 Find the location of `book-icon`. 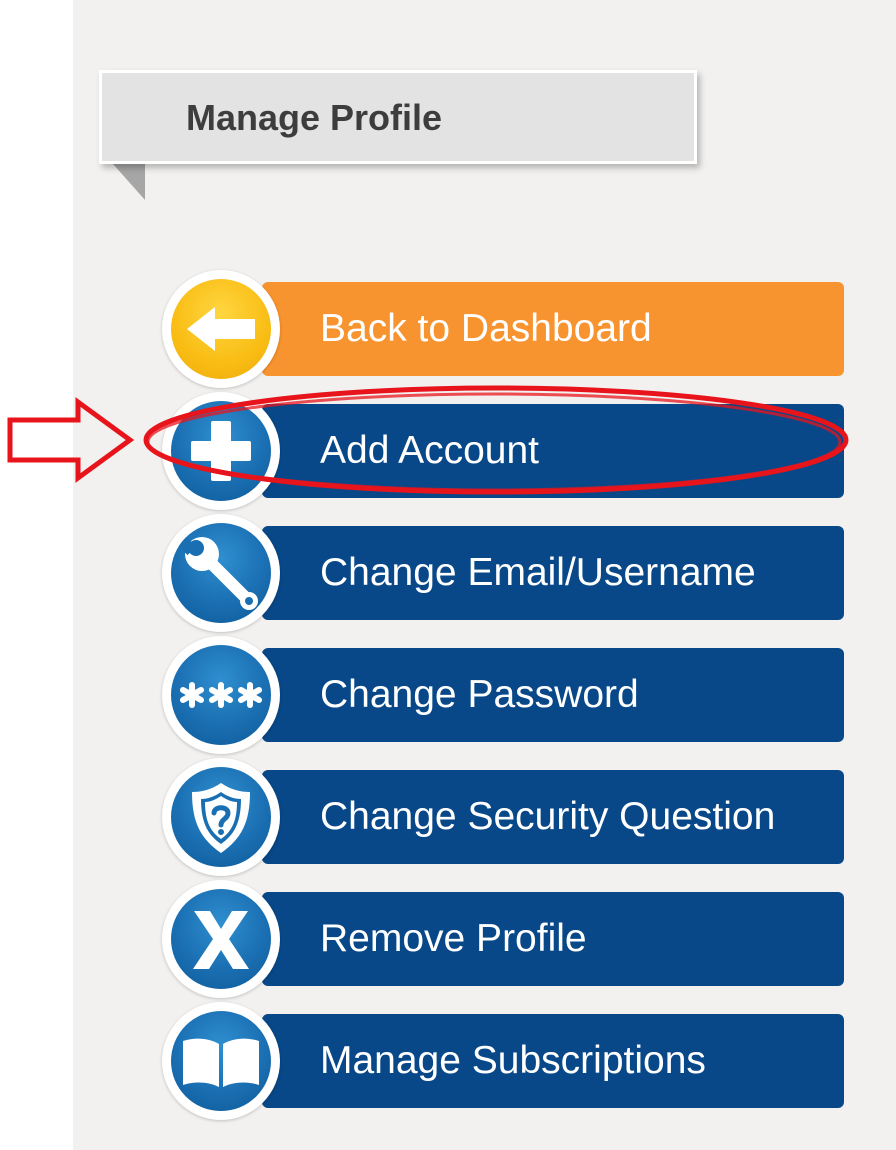

book-icon is located at coordinates (221, 1062).